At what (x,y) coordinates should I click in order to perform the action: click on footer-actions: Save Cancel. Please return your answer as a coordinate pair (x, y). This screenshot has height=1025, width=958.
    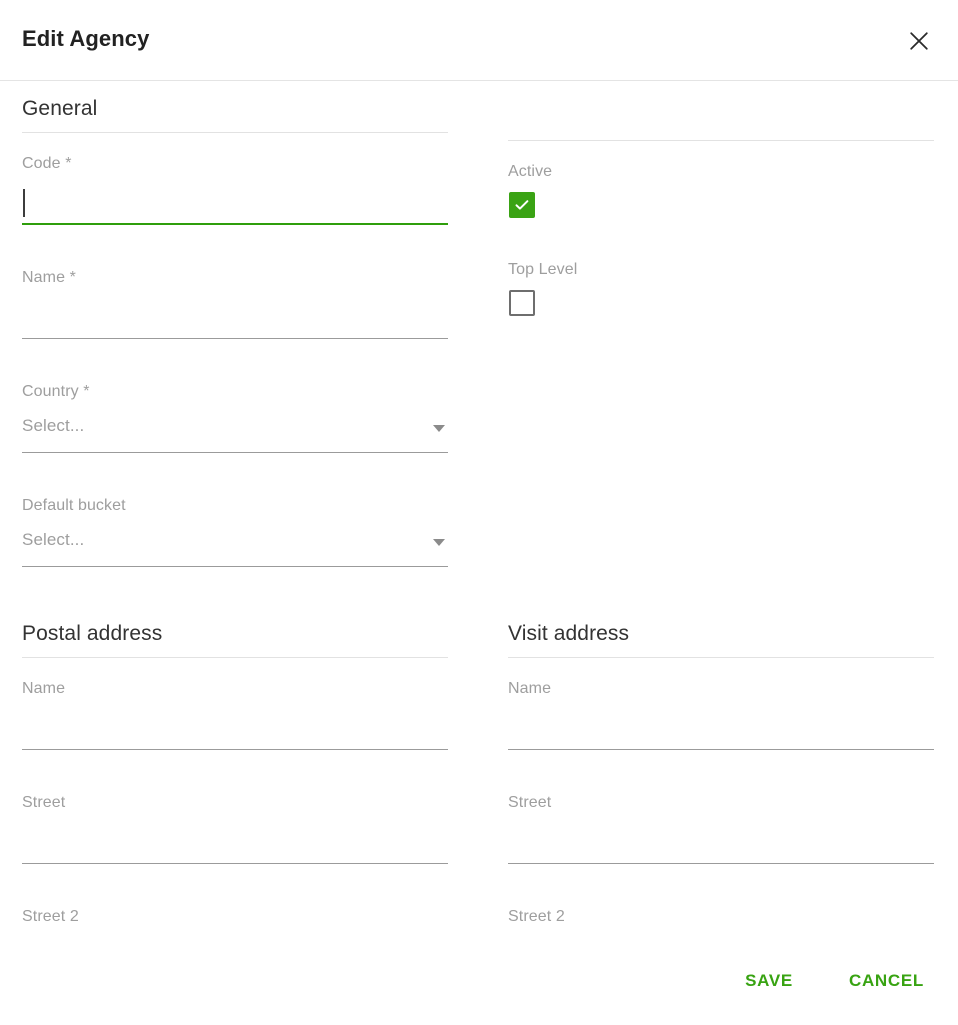
    Looking at the image, I should click on (834, 981).